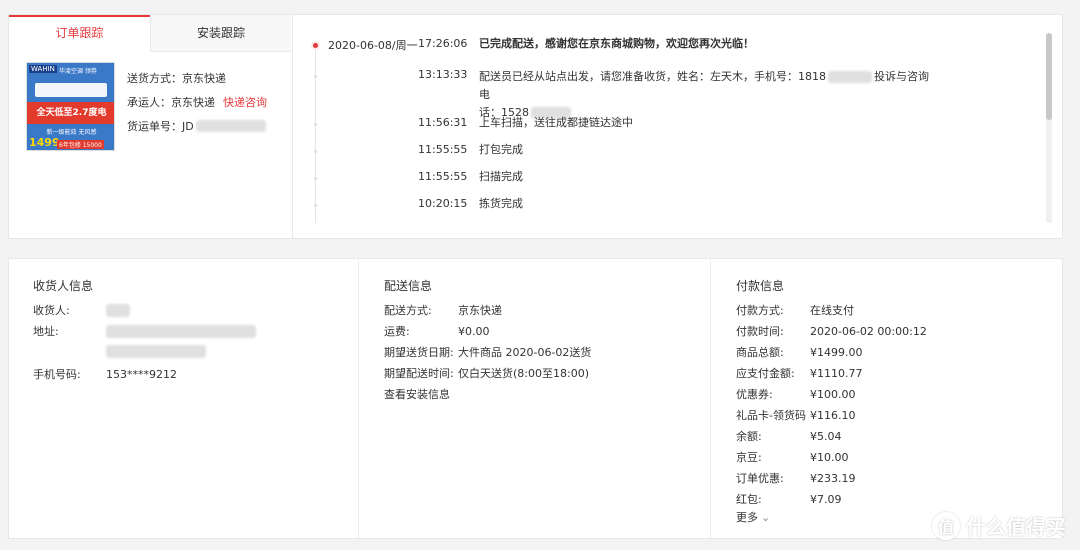 The height and width of the screenshot is (550, 1080). Describe the element at coordinates (747, 517) in the screenshot. I see `more-label: 更多` at that location.